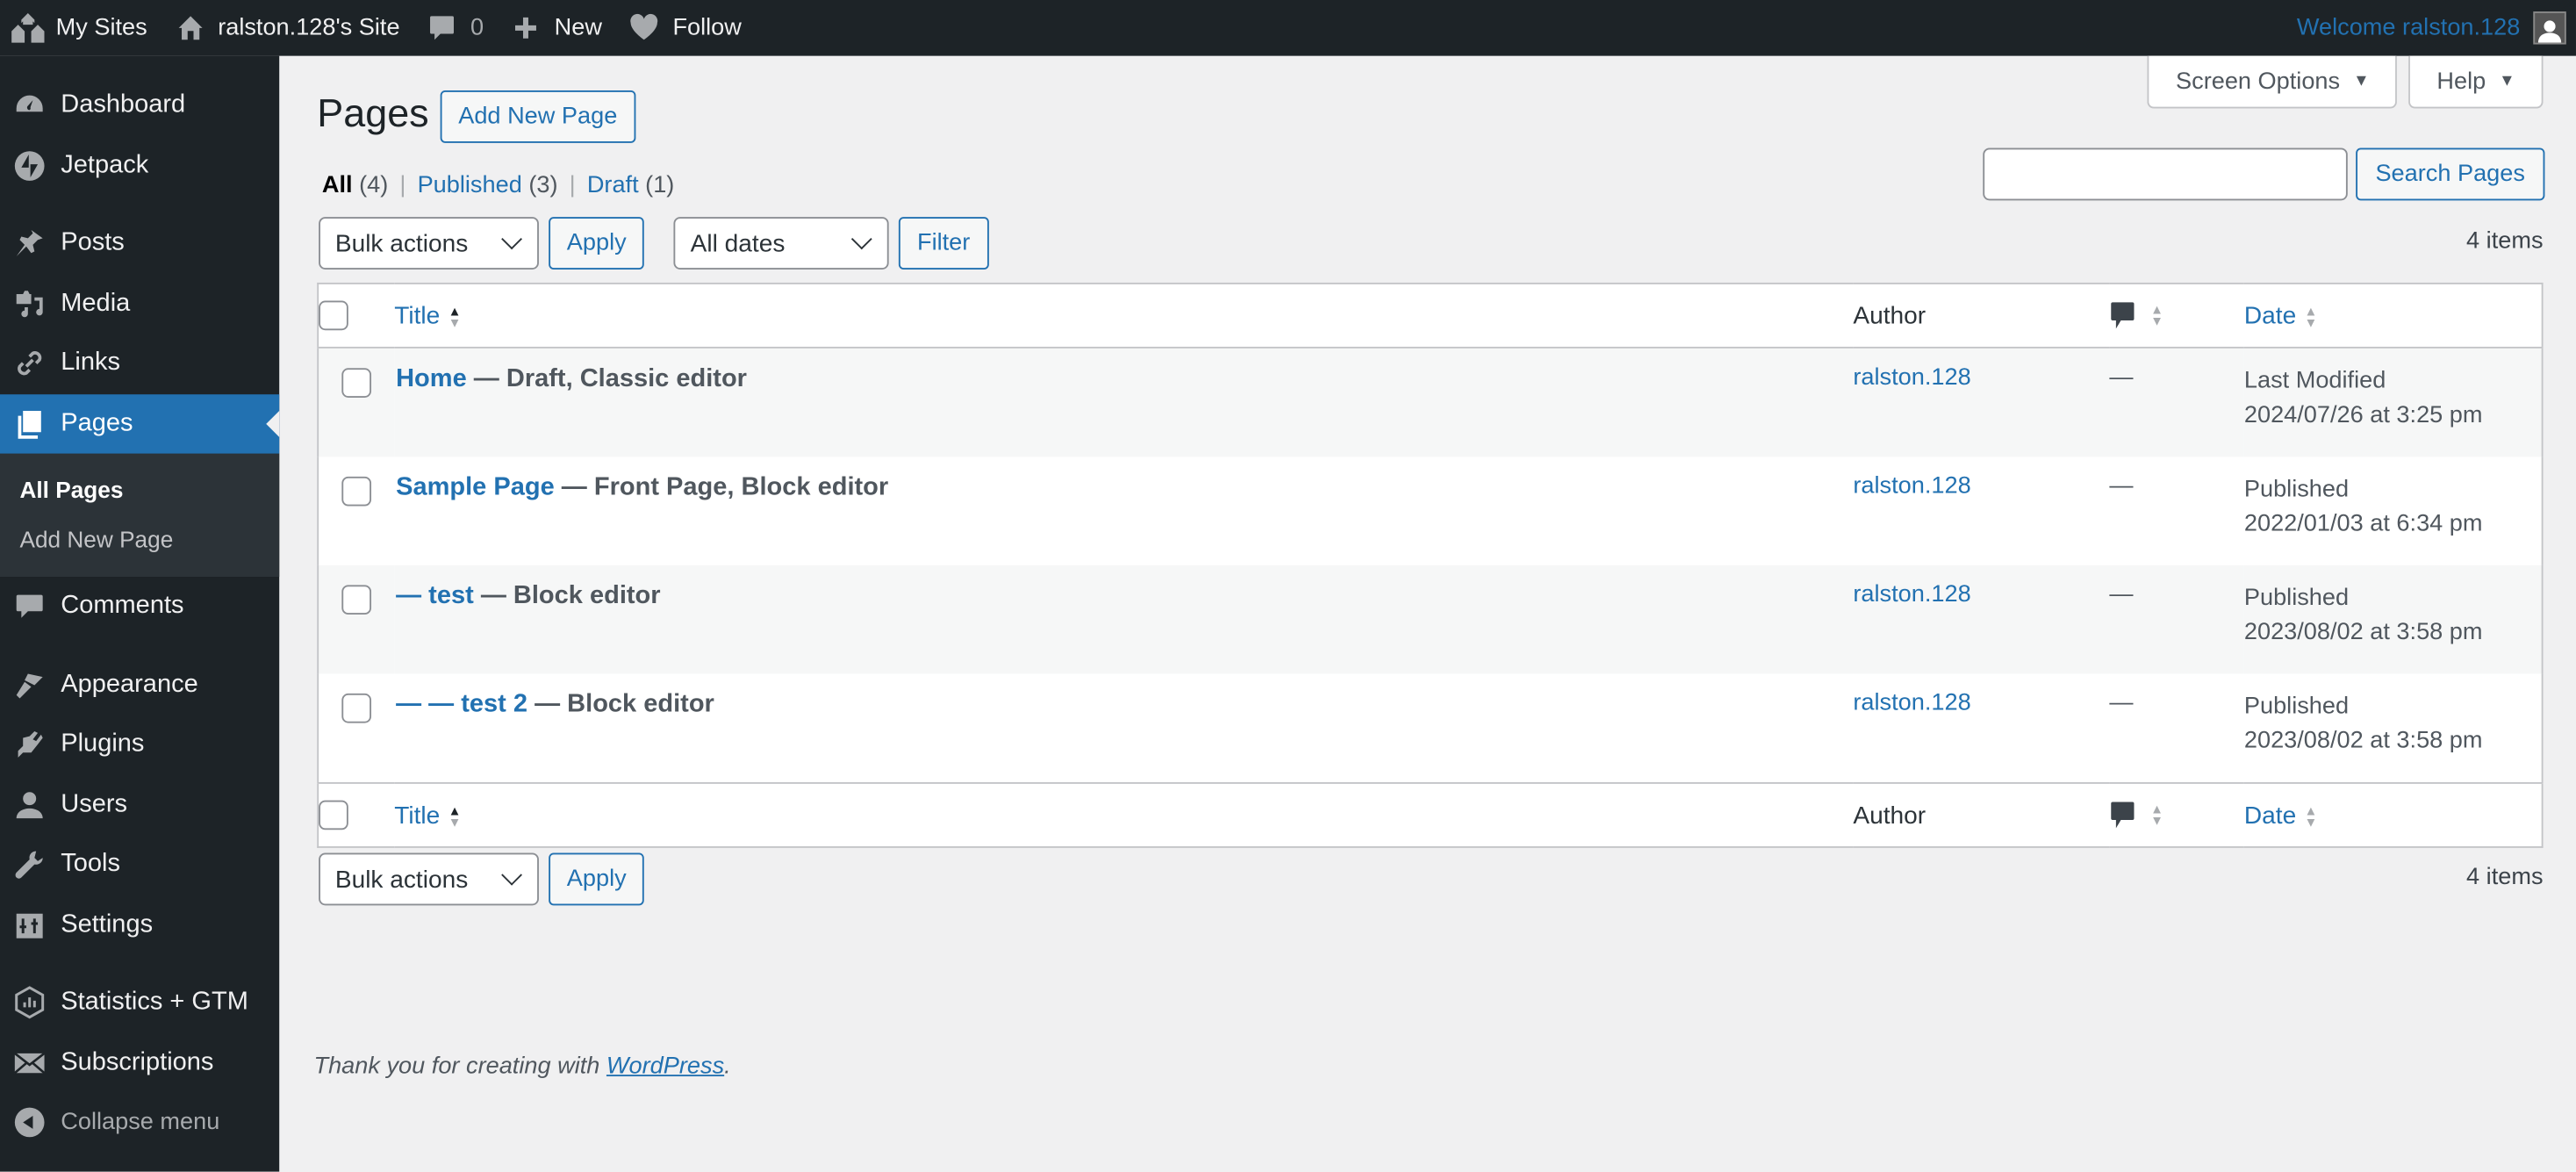 The width and height of the screenshot is (2576, 1172). I want to click on plugin-icon, so click(30, 745).